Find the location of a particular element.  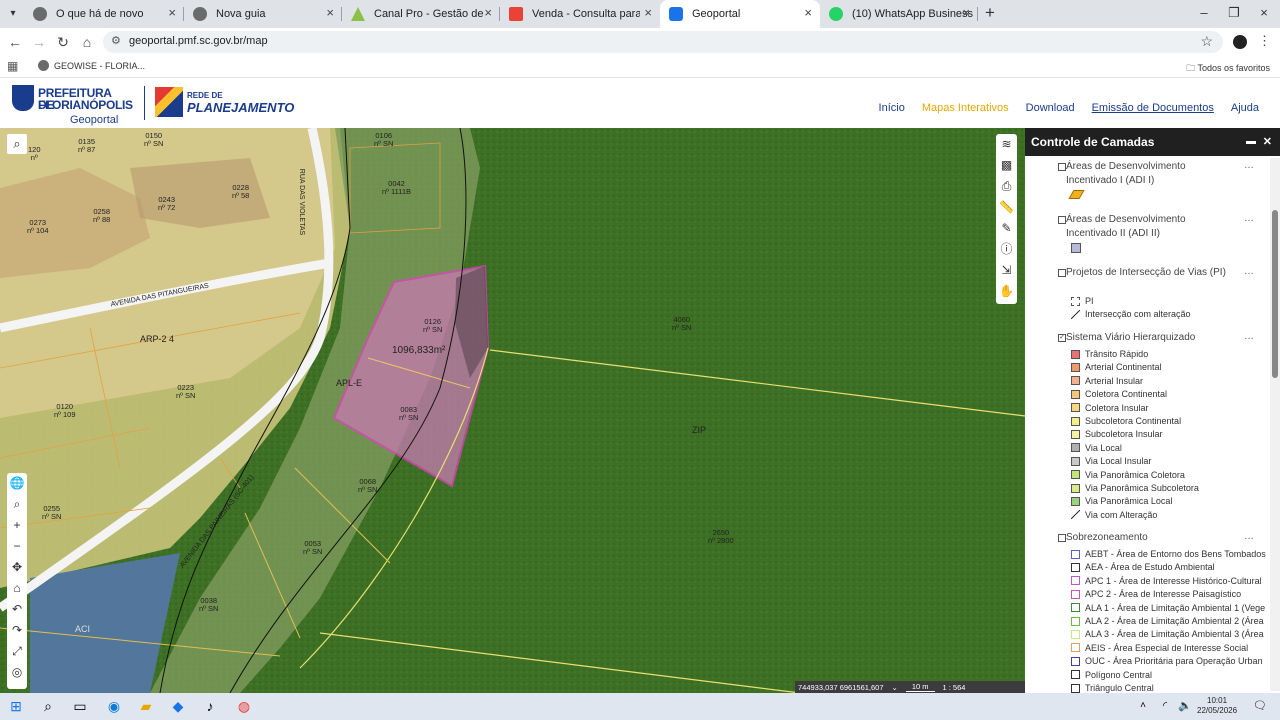

home-icon: ⌂ is located at coordinates (17, 588).